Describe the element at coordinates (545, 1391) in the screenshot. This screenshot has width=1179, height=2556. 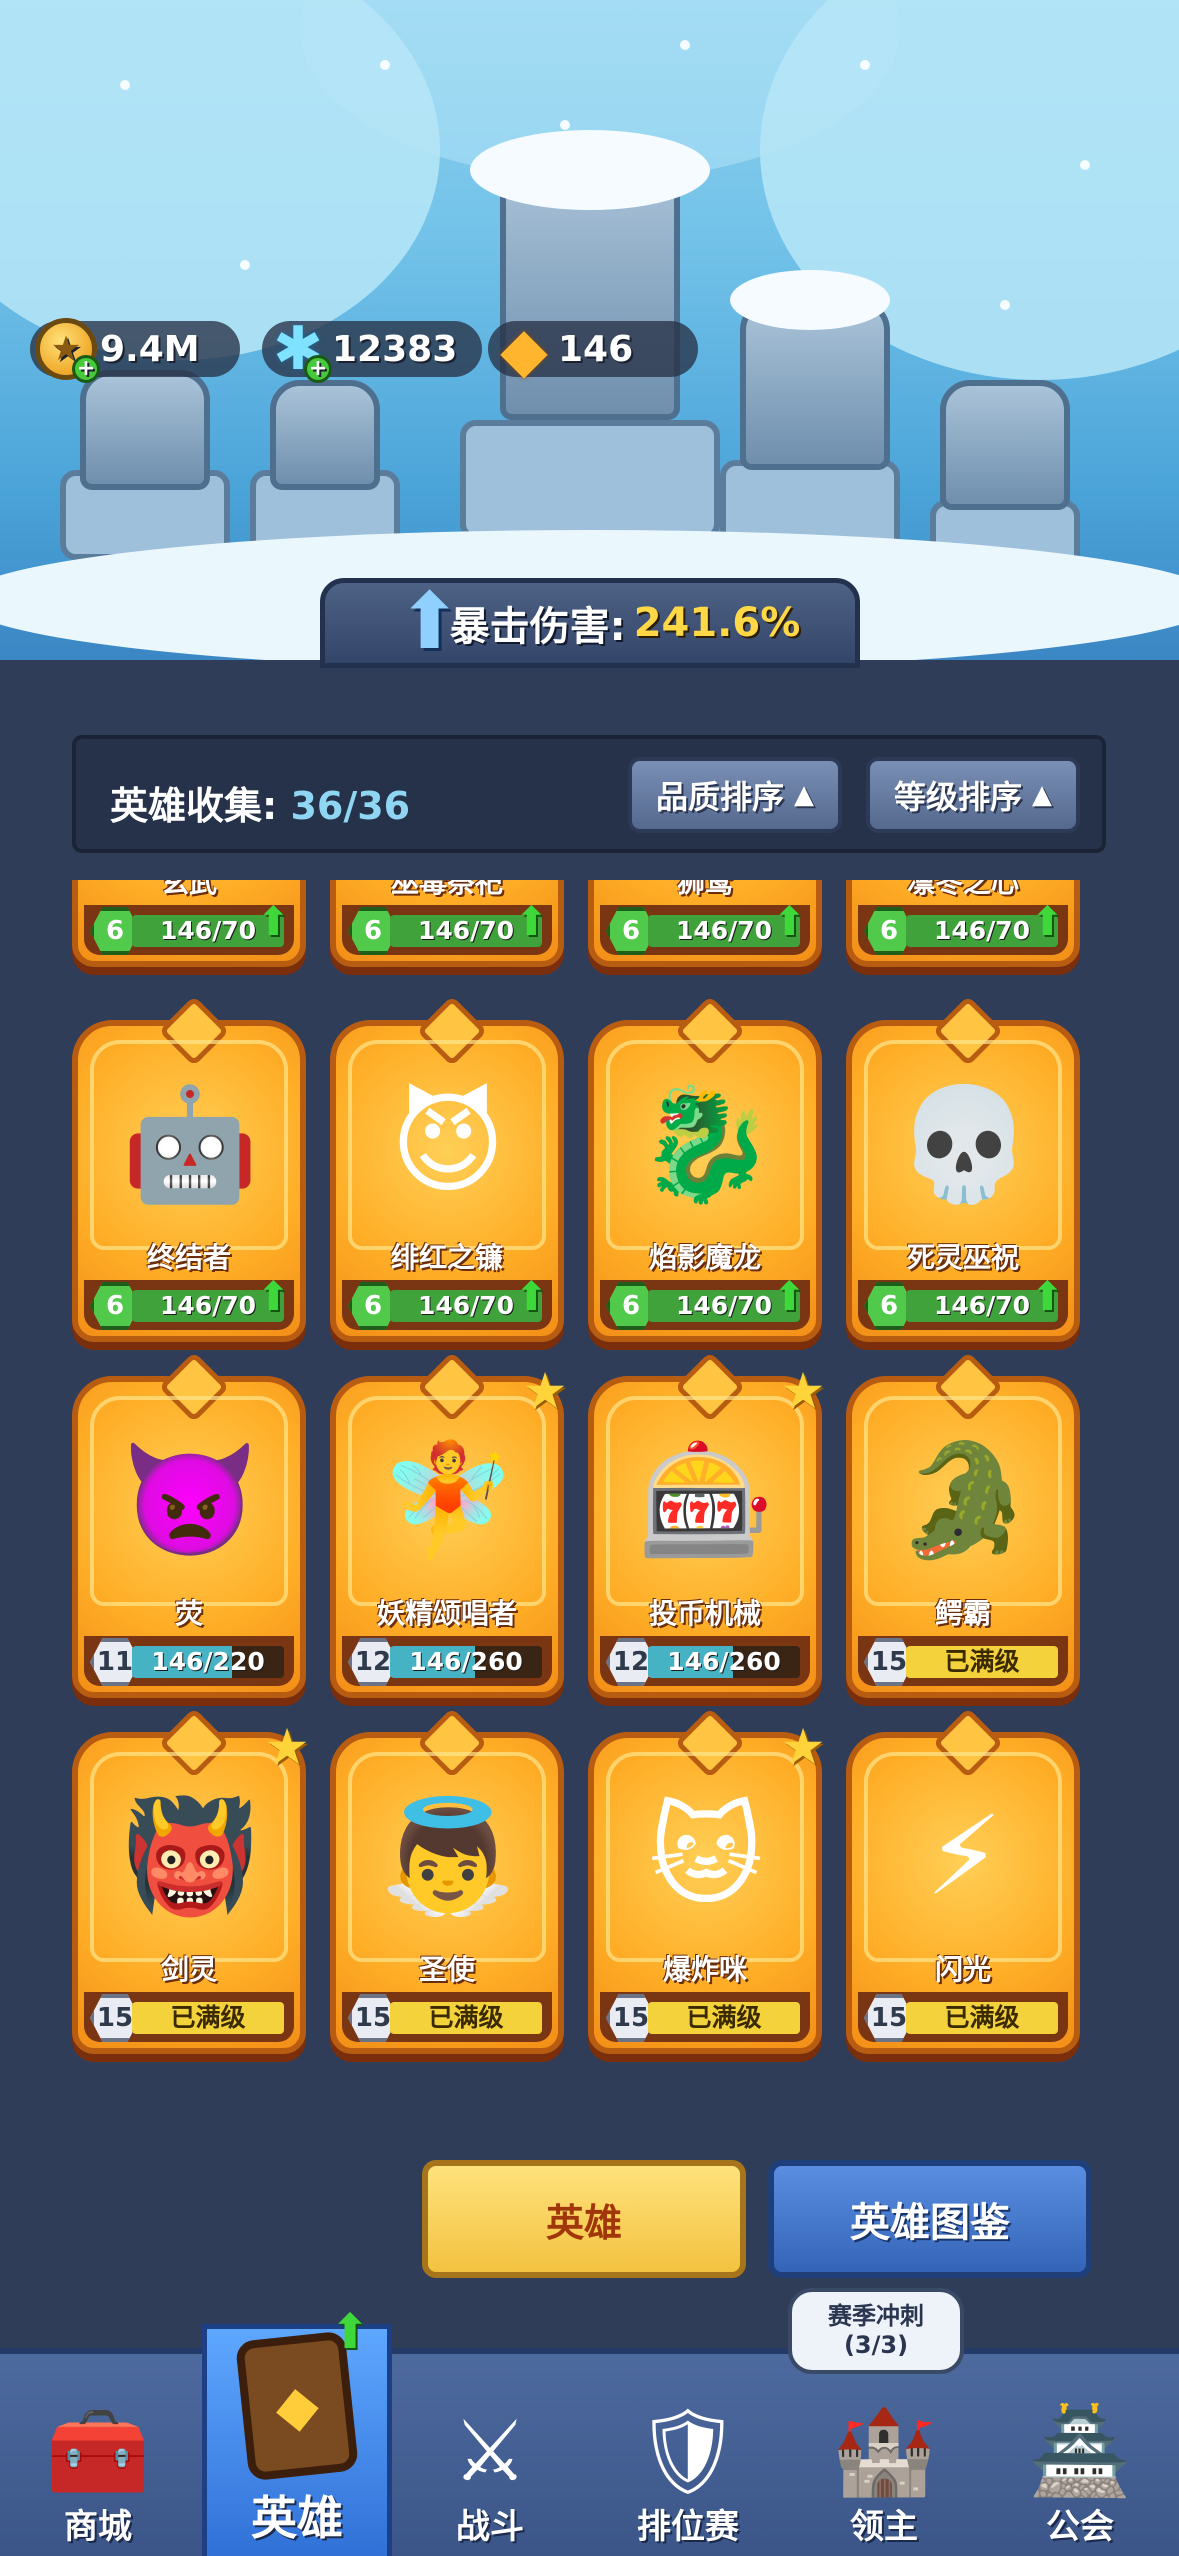
I see `star-icon: ★` at that location.